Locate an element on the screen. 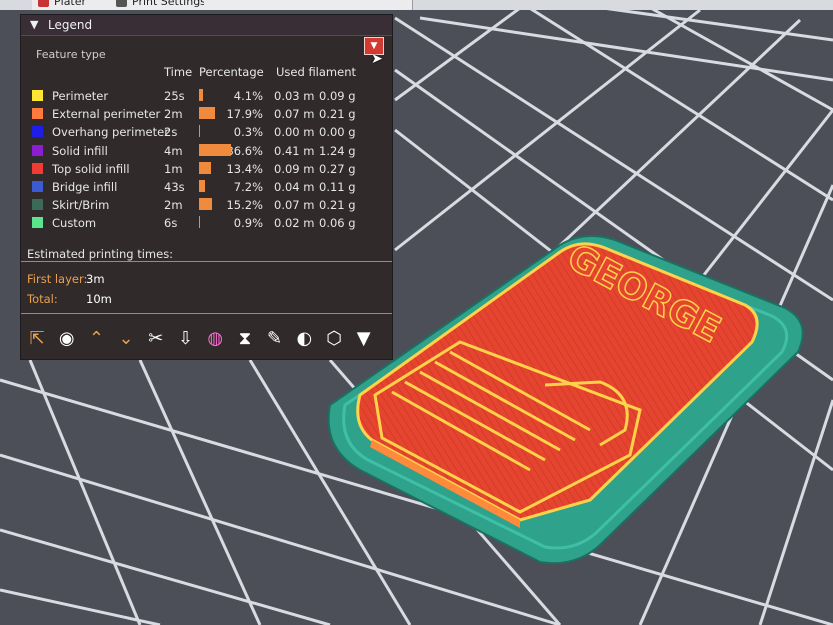 This screenshot has height=625, width=833. feature-type-label: Feature type is located at coordinates (71, 54).